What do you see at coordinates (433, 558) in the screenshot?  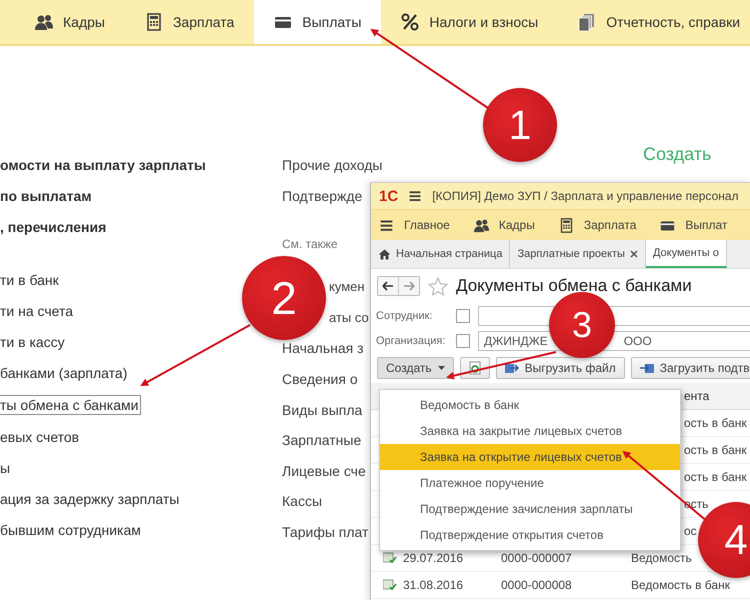 I see `table-cell: 29.07.2016` at bounding box center [433, 558].